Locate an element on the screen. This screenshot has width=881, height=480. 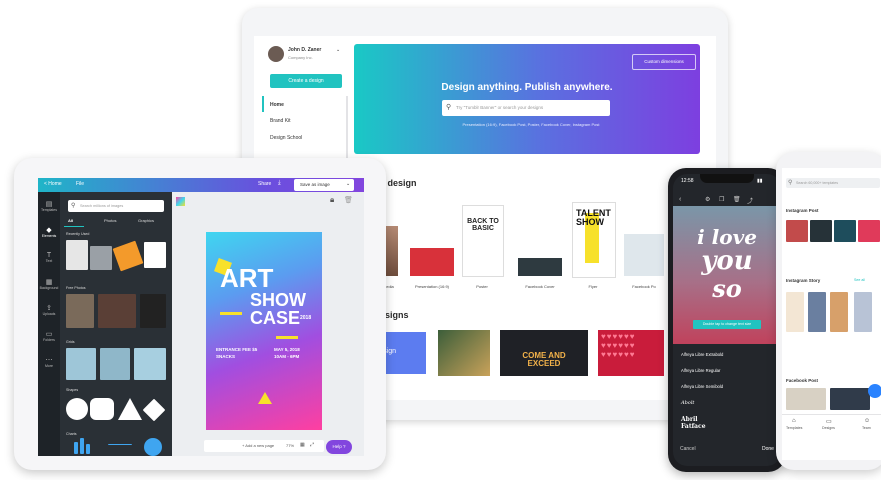
nav-design-school: Design School is located at coordinates (286, 138).